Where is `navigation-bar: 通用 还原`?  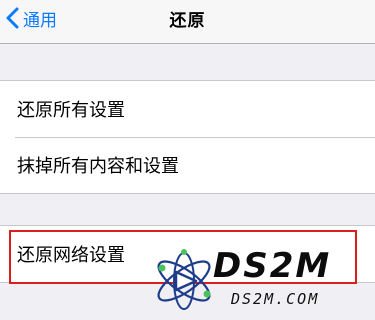 navigation-bar: 通用 还原 is located at coordinates (187, 22).